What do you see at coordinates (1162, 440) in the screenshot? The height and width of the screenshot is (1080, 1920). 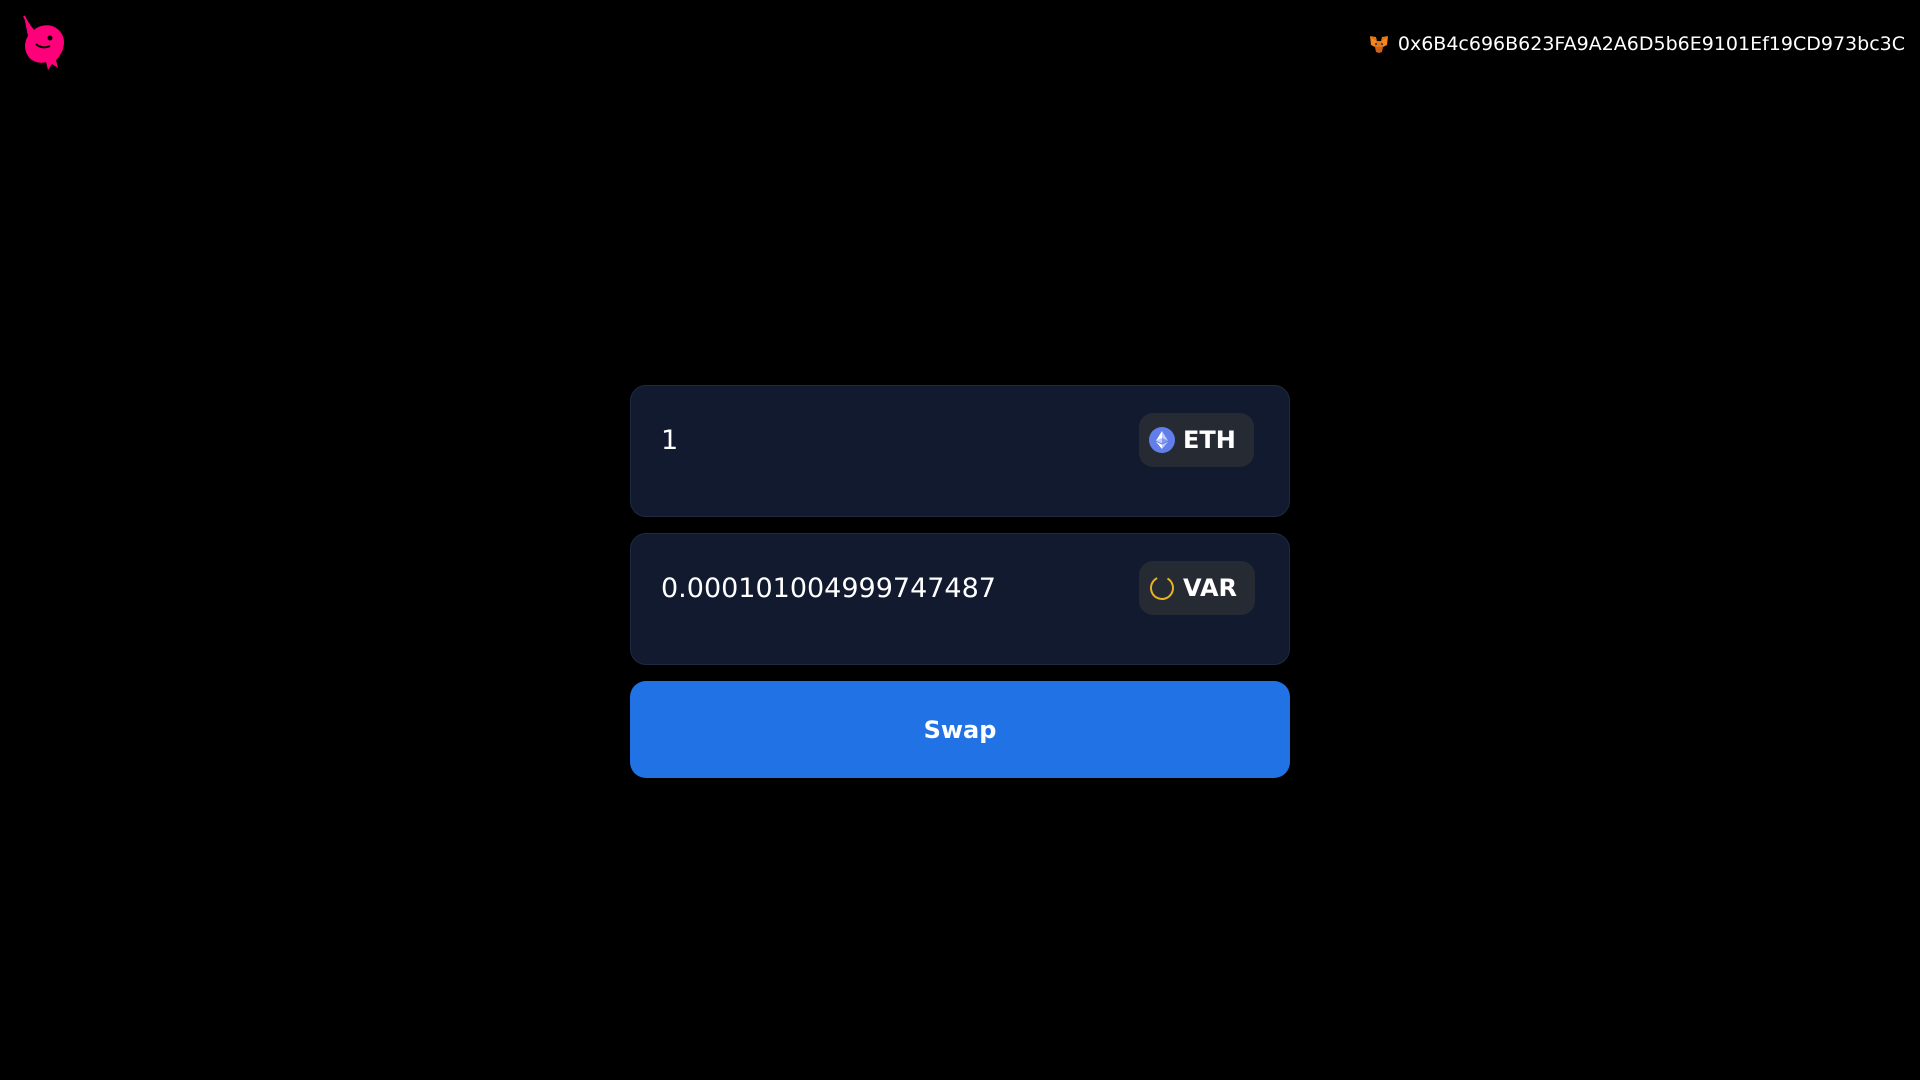 I see `ethereum-icon` at bounding box center [1162, 440].